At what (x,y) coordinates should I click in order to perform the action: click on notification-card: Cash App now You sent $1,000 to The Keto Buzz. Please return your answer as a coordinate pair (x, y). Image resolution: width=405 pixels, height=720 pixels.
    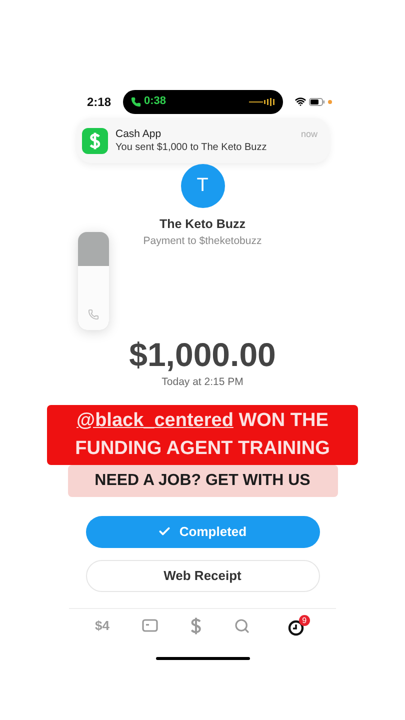
    Looking at the image, I should click on (202, 141).